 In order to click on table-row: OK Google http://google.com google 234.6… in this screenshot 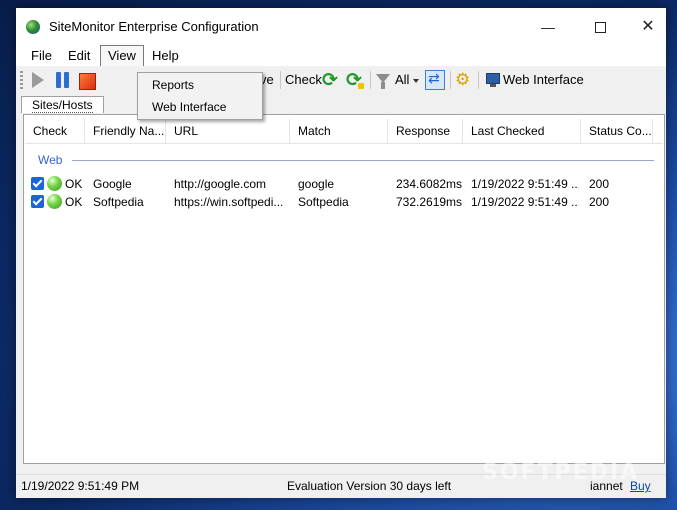, I will do `click(340, 184)`.